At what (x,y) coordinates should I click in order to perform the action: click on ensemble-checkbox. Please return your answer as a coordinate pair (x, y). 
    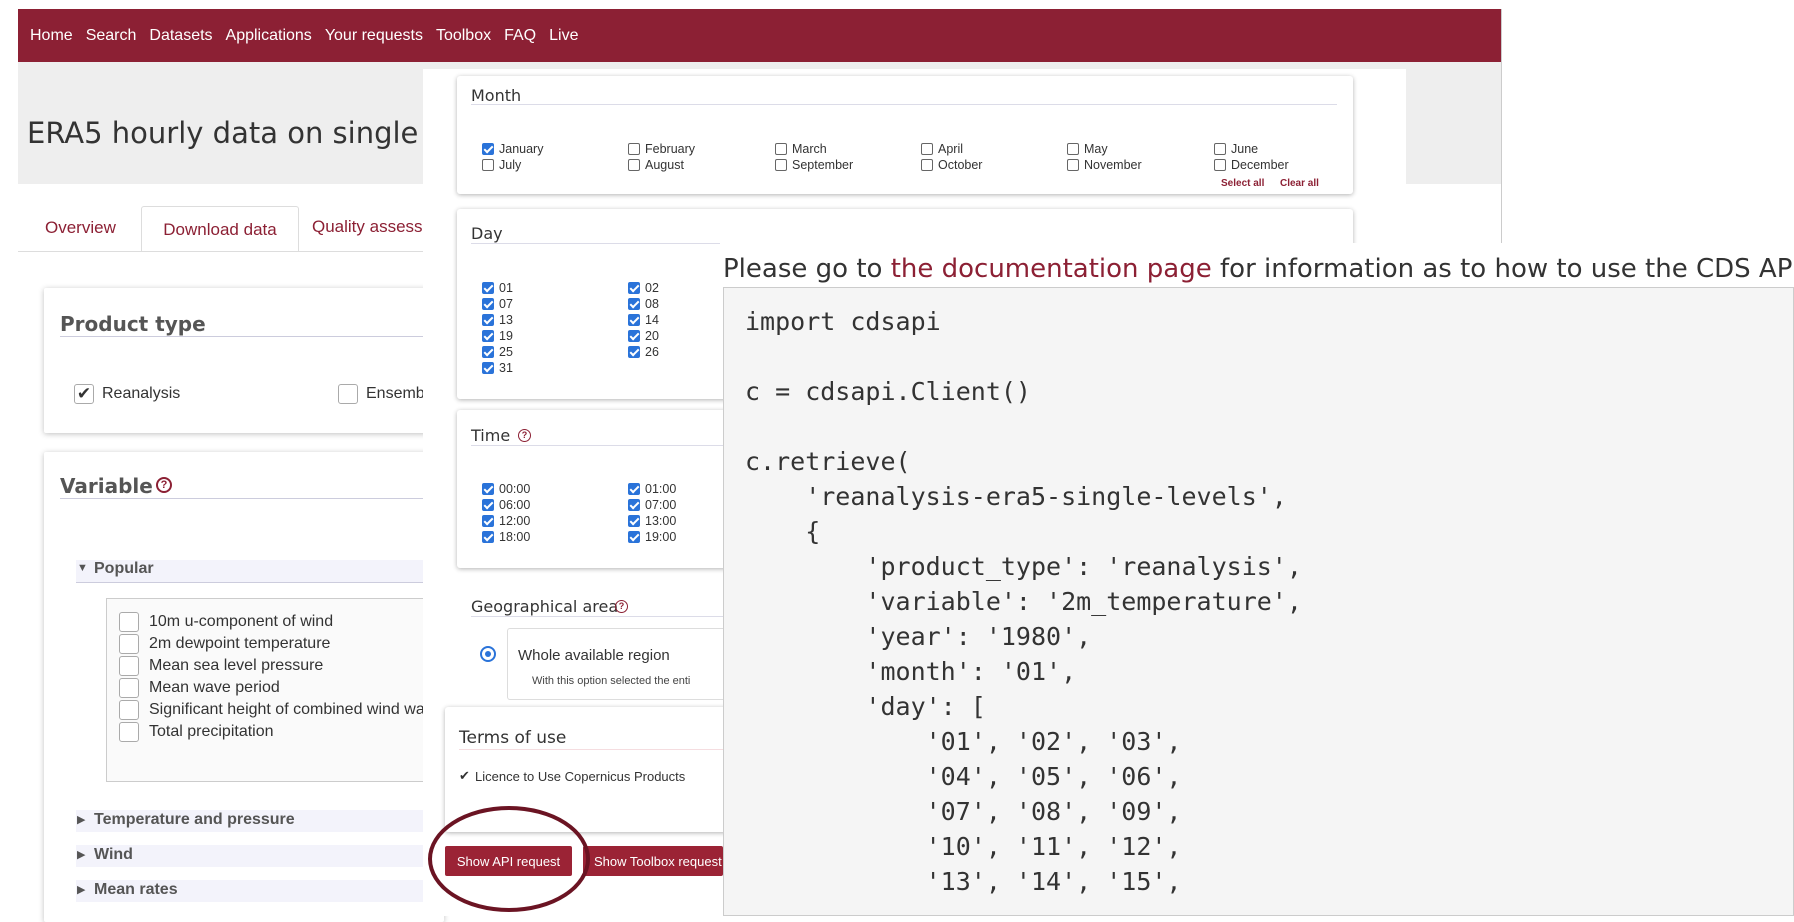
    Looking at the image, I should click on (348, 394).